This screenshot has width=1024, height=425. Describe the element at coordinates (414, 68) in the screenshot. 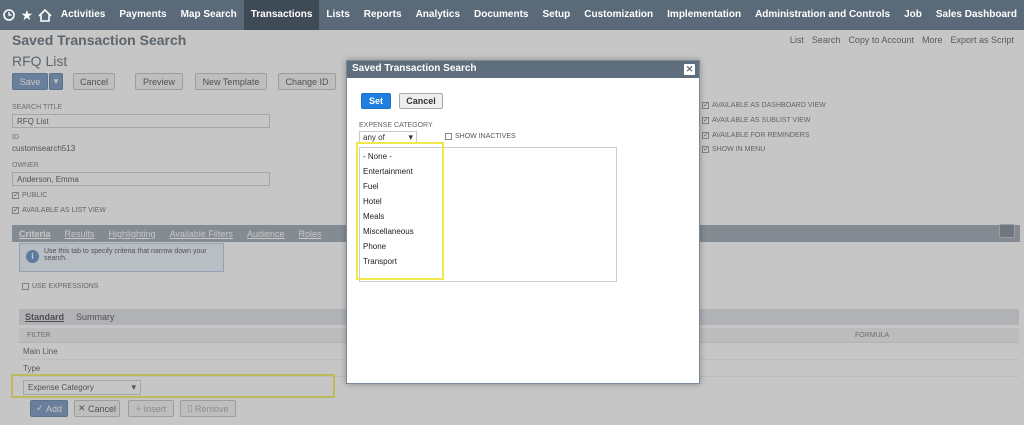

I see `modal-title: Saved Transaction Search` at that location.